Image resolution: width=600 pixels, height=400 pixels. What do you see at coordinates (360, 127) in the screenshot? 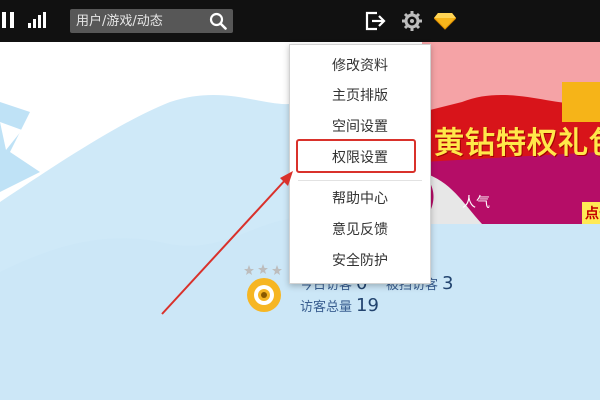
I see `menu-item-space-settings: 空间设置` at bounding box center [360, 127].